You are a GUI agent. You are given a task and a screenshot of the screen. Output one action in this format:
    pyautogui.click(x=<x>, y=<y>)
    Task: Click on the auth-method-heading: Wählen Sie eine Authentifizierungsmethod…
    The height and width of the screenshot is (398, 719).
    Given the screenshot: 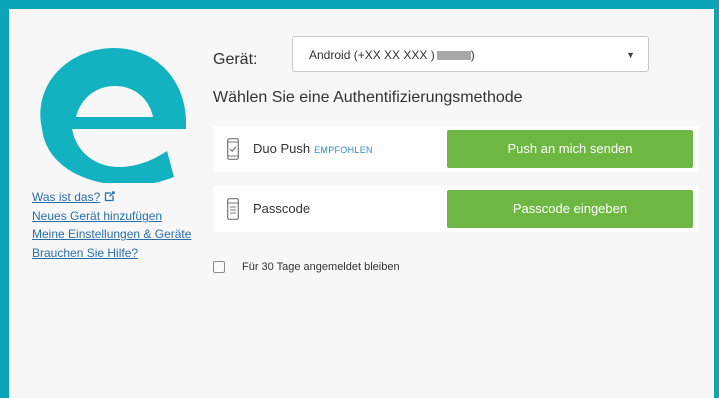 What is the action you would take?
    pyautogui.click(x=368, y=97)
    